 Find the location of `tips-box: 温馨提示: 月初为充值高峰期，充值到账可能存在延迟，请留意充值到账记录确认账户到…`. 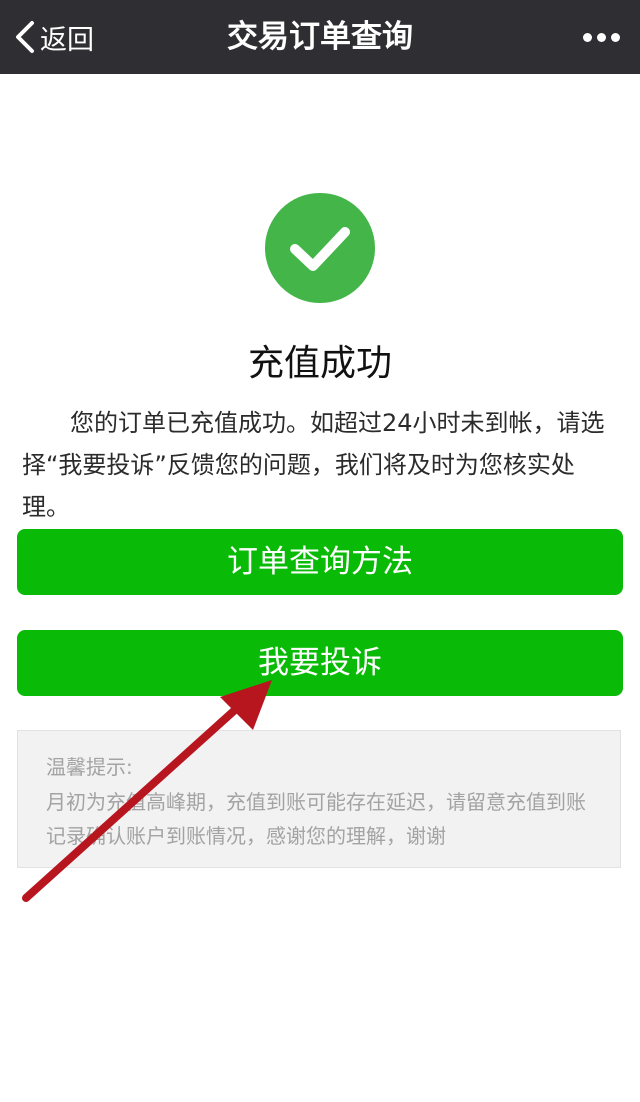

tips-box: 温馨提示: 月初为充值高峰期，充值到账可能存在延迟，请留意充值到账记录确认账户到… is located at coordinates (319, 799).